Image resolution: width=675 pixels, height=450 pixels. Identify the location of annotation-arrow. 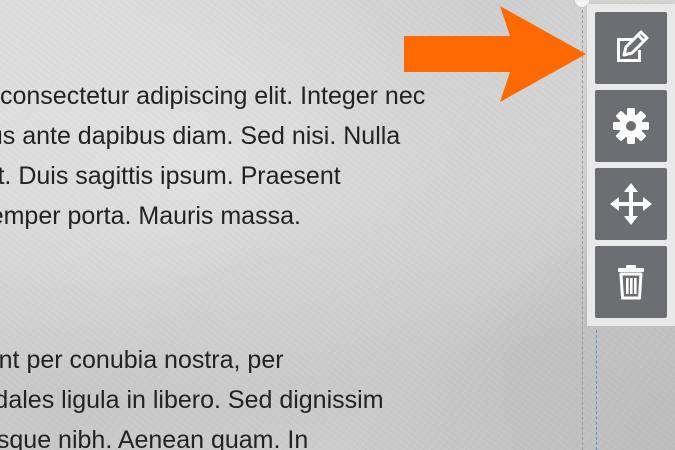
(495, 54).